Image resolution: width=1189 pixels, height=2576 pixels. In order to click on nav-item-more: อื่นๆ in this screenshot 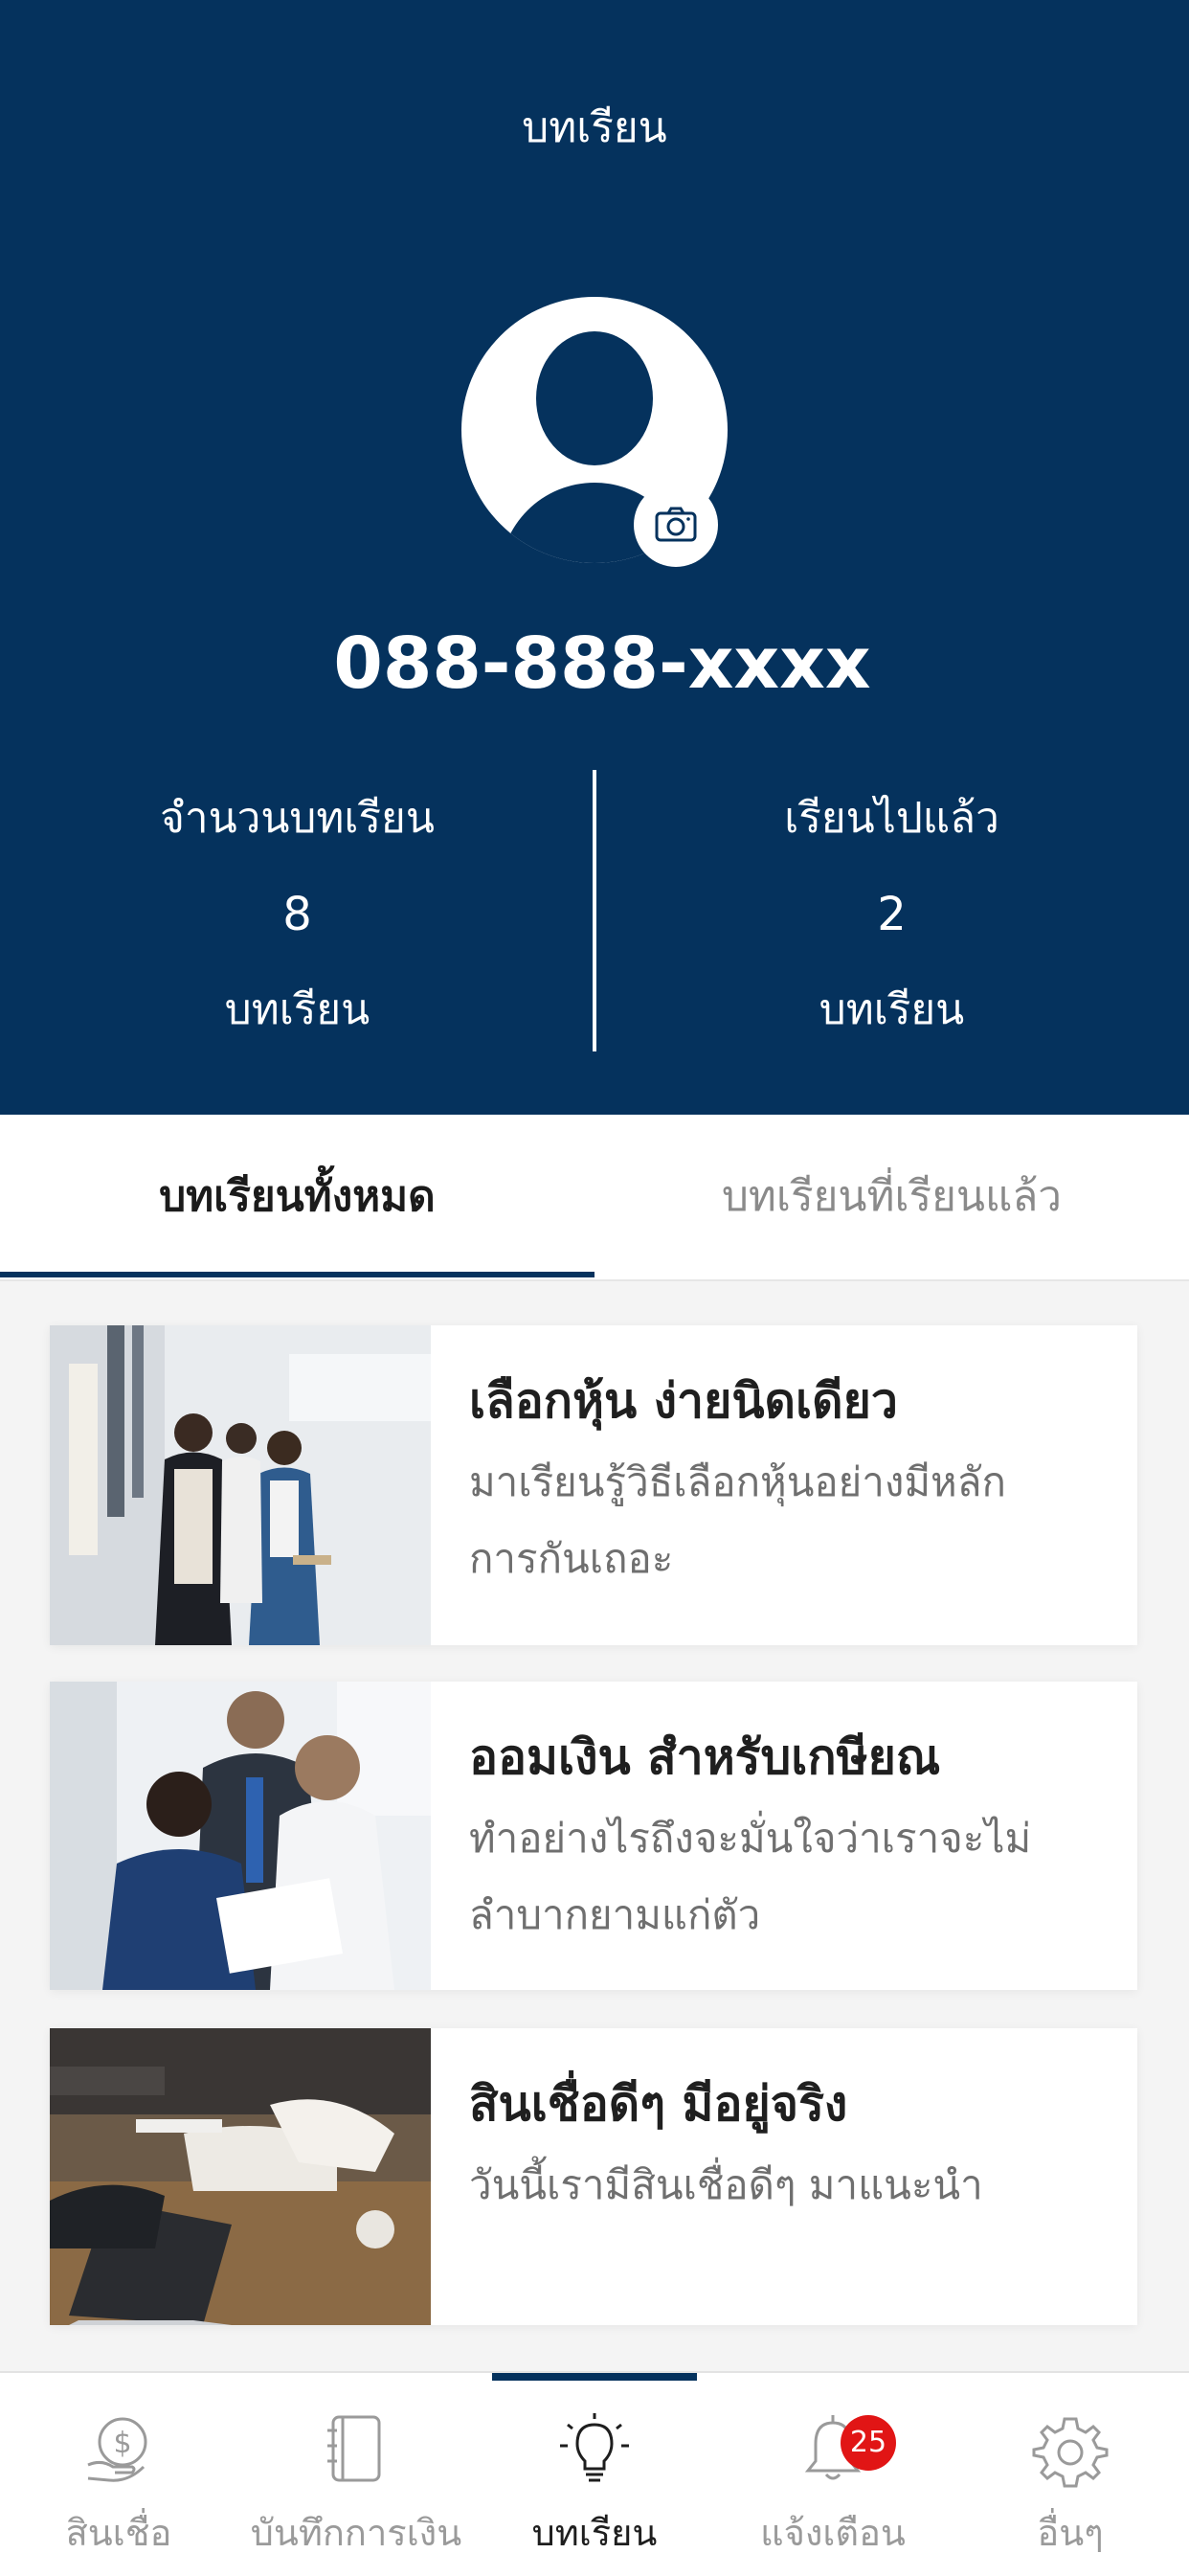, I will do `click(1070, 2474)`.